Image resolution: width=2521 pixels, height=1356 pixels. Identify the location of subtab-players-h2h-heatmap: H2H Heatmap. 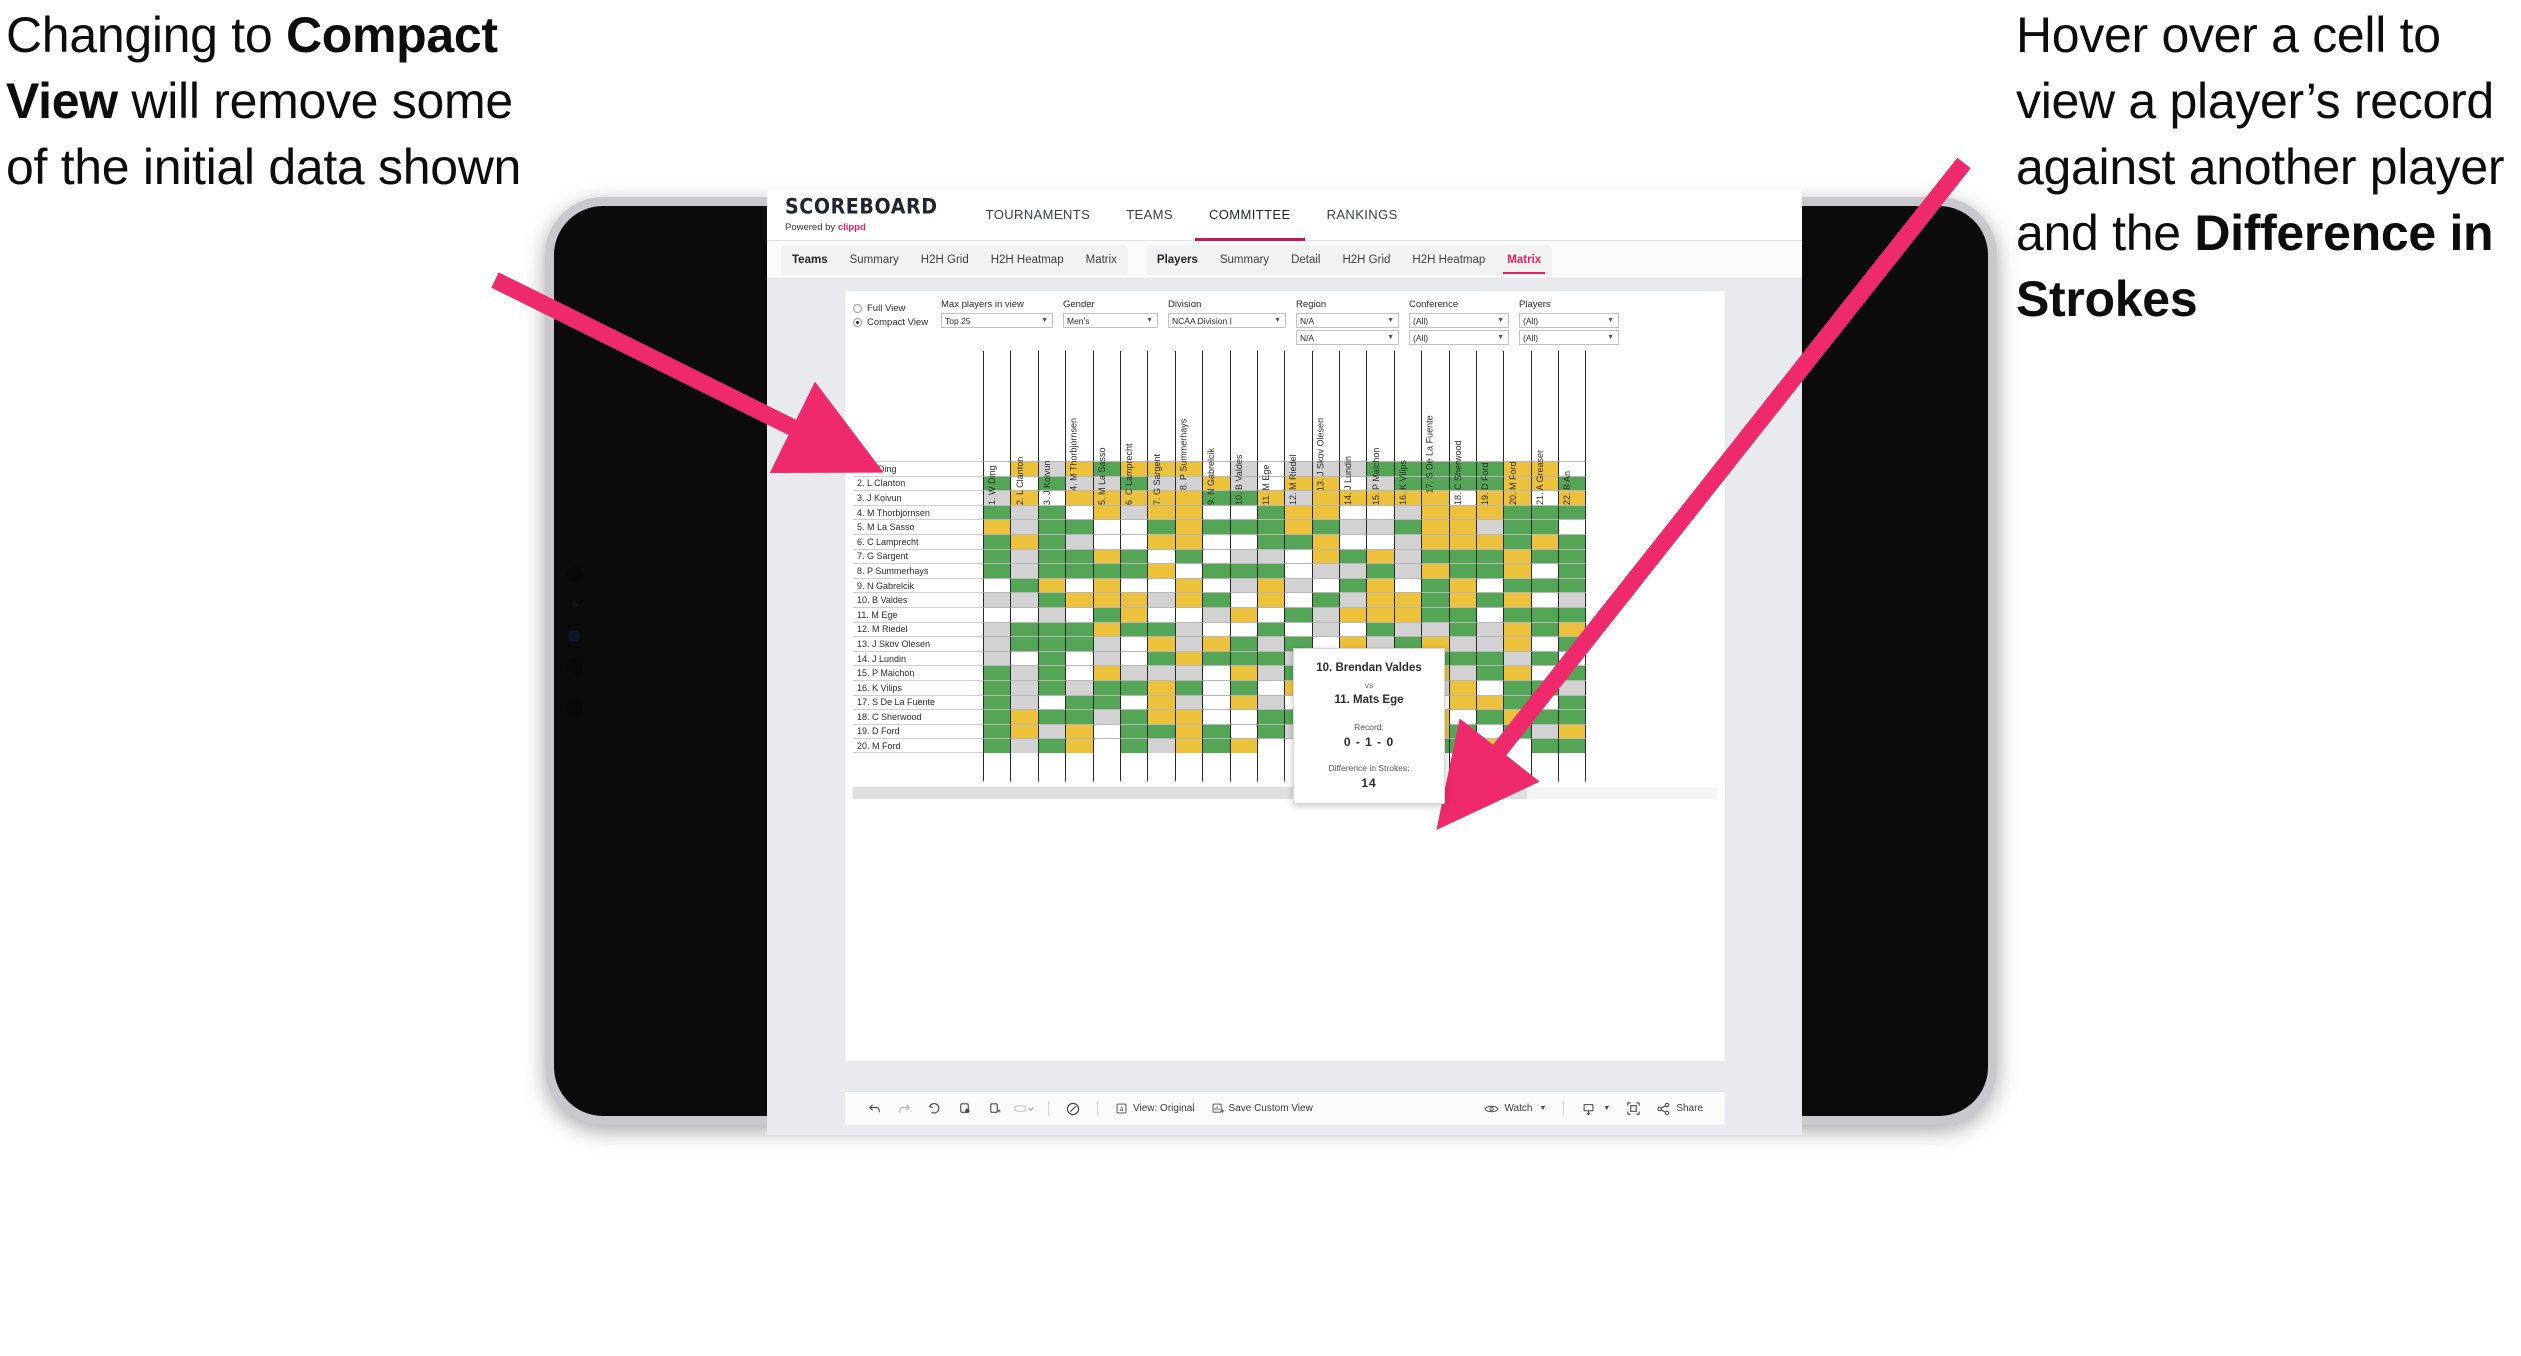
(1448, 260).